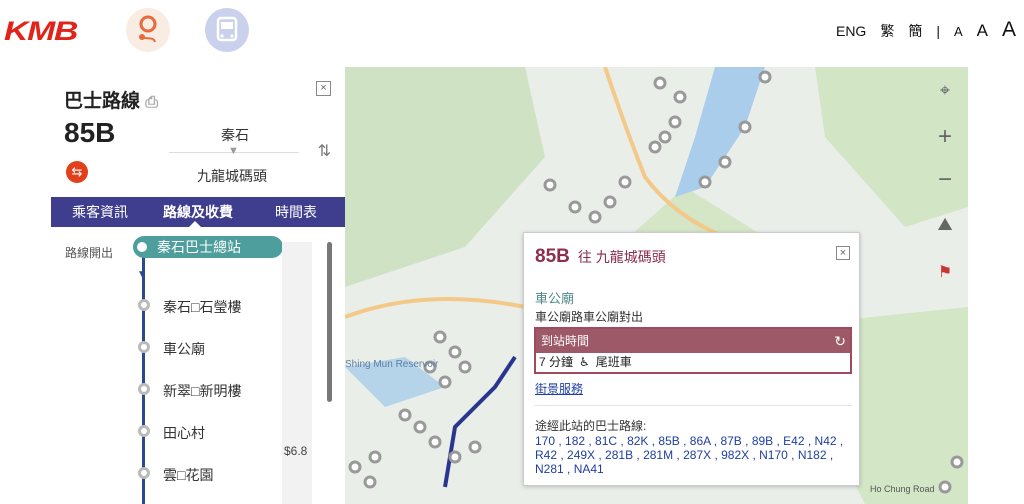 The image size is (1024, 504). Describe the element at coordinates (851, 31) in the screenshot. I see `lang-english: ENG` at that location.